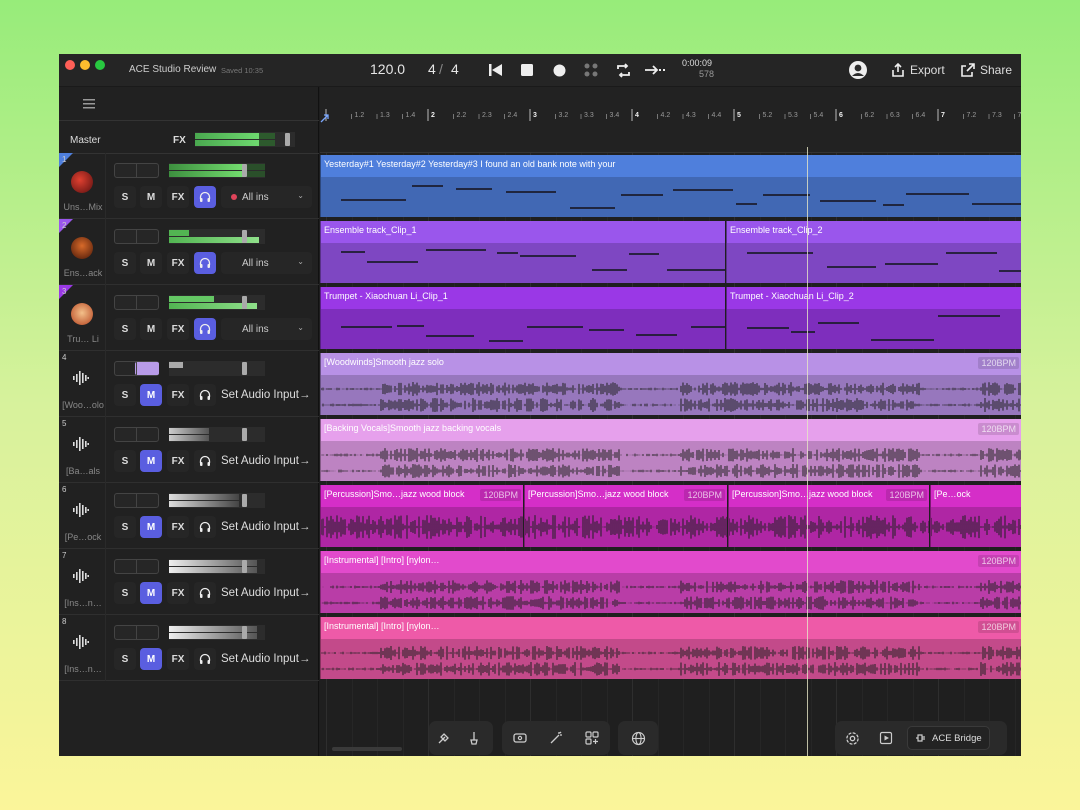  Describe the element at coordinates (873, 318) in the screenshot. I see `clip-t3b: Trumpet - Xiaochuan Li_Clip_2` at that location.